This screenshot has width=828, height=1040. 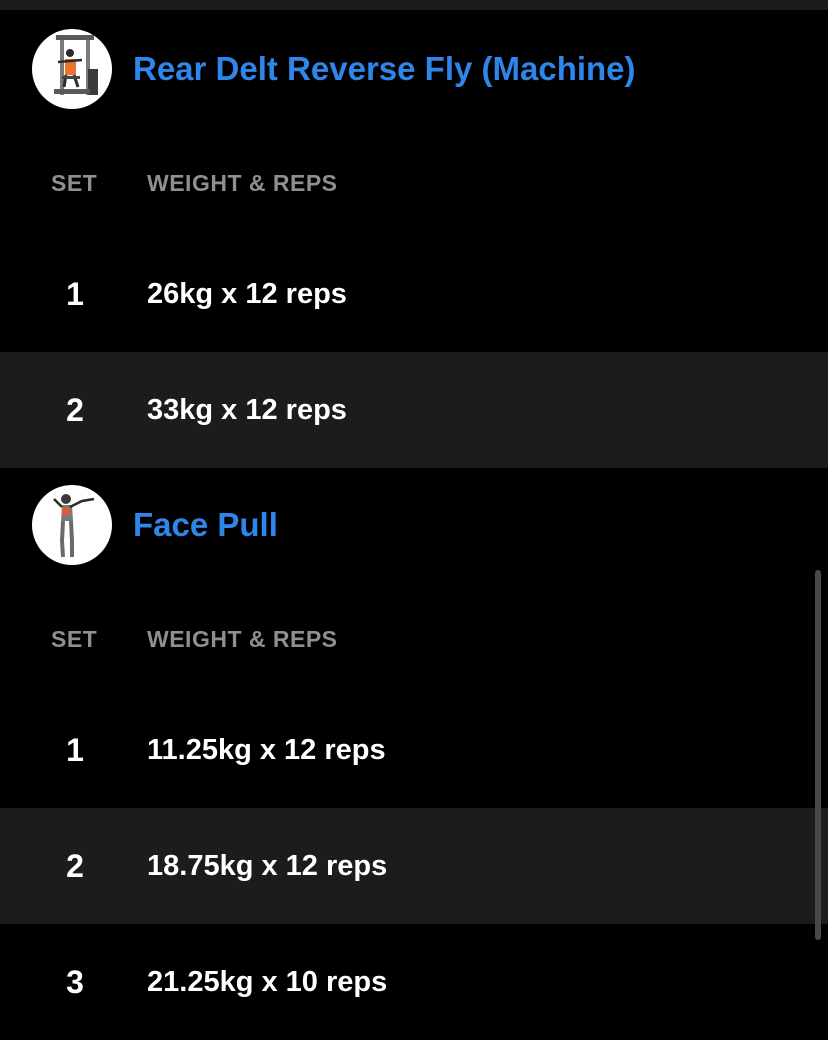 What do you see at coordinates (818, 755) in the screenshot?
I see `vertical-scrollbar` at bounding box center [818, 755].